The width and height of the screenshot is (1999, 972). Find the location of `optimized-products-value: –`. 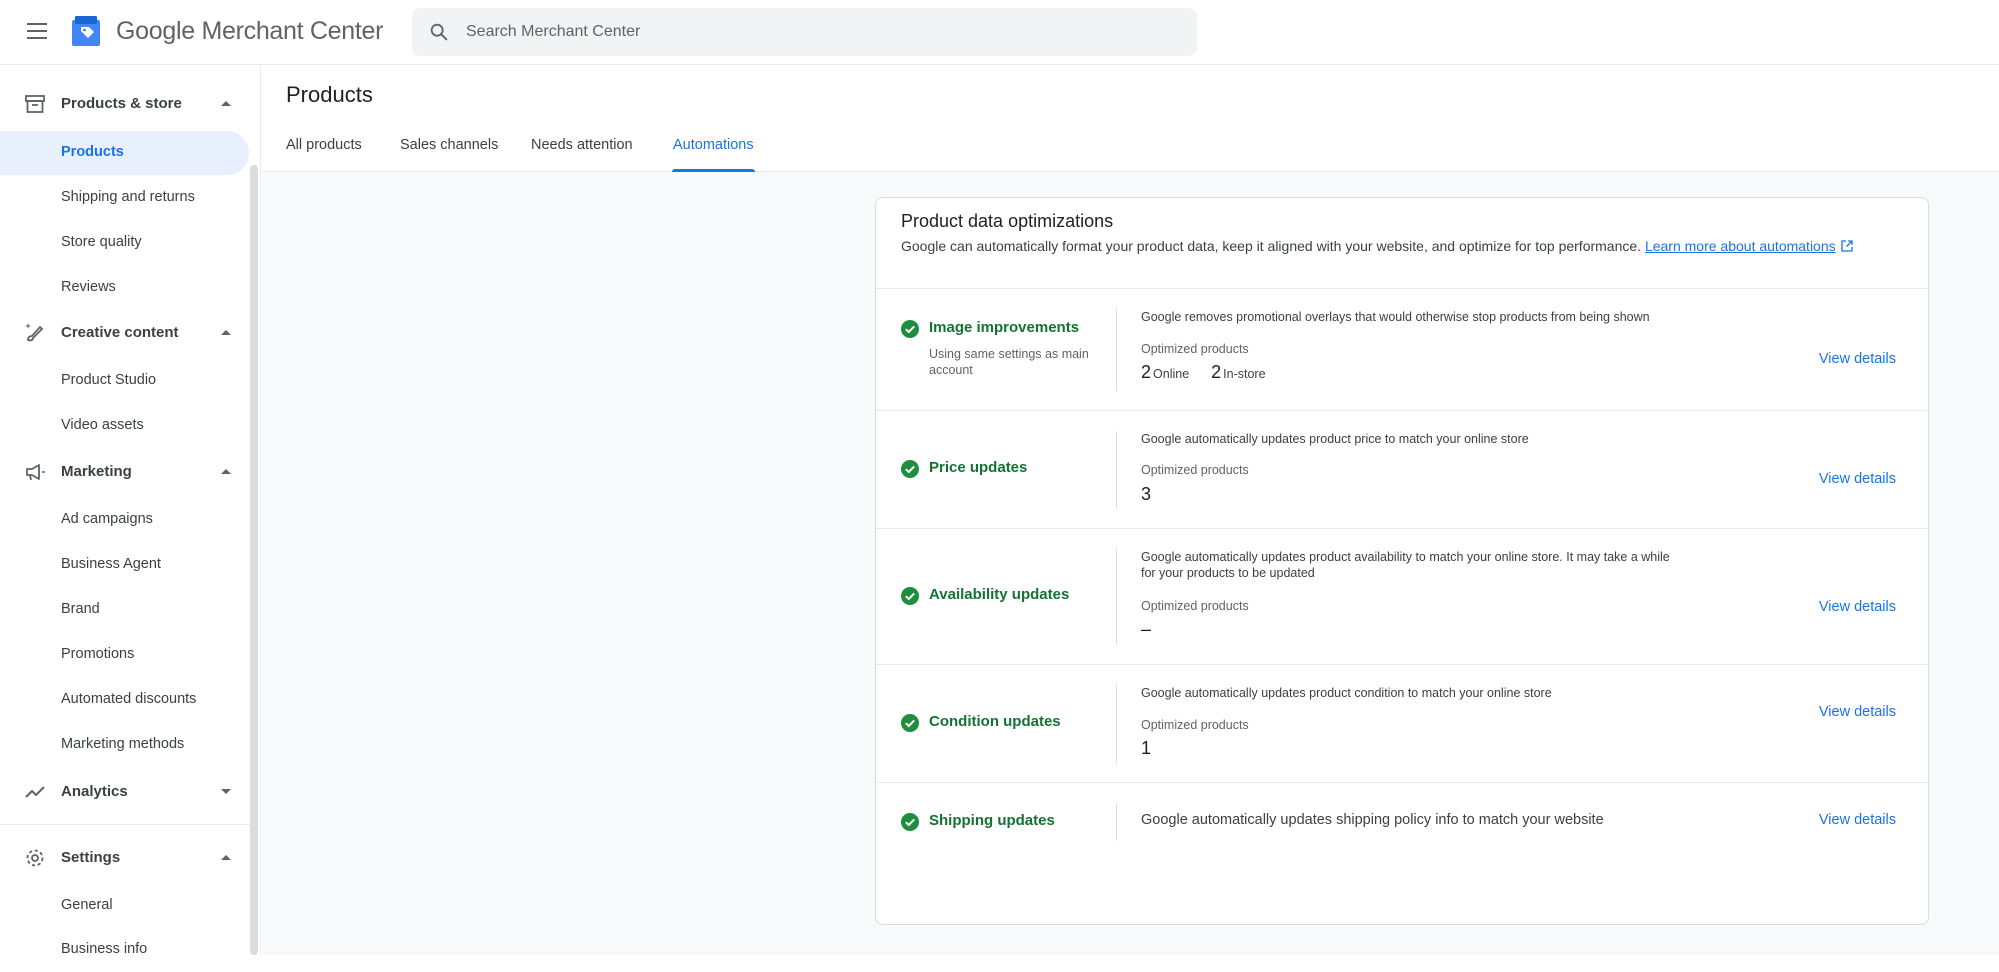

optimized-products-value: – is located at coordinates (1146, 629).